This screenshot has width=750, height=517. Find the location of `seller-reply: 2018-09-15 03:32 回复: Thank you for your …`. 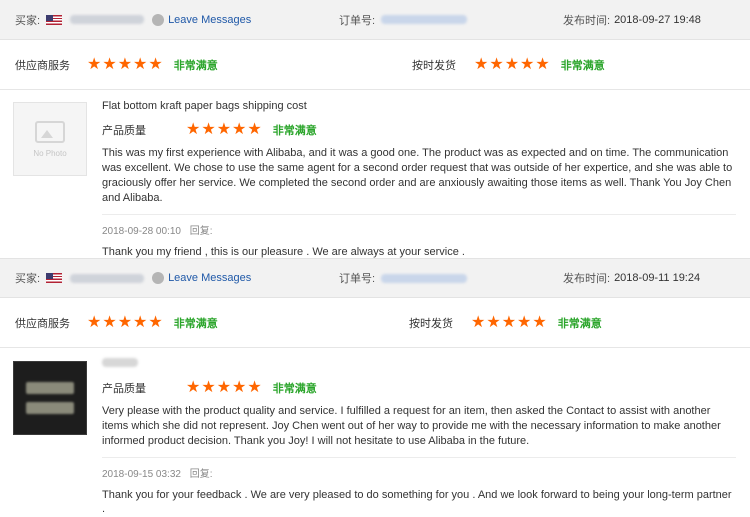

seller-reply: 2018-09-15 03:32 回复: Thank you for your … is located at coordinates (419, 486).